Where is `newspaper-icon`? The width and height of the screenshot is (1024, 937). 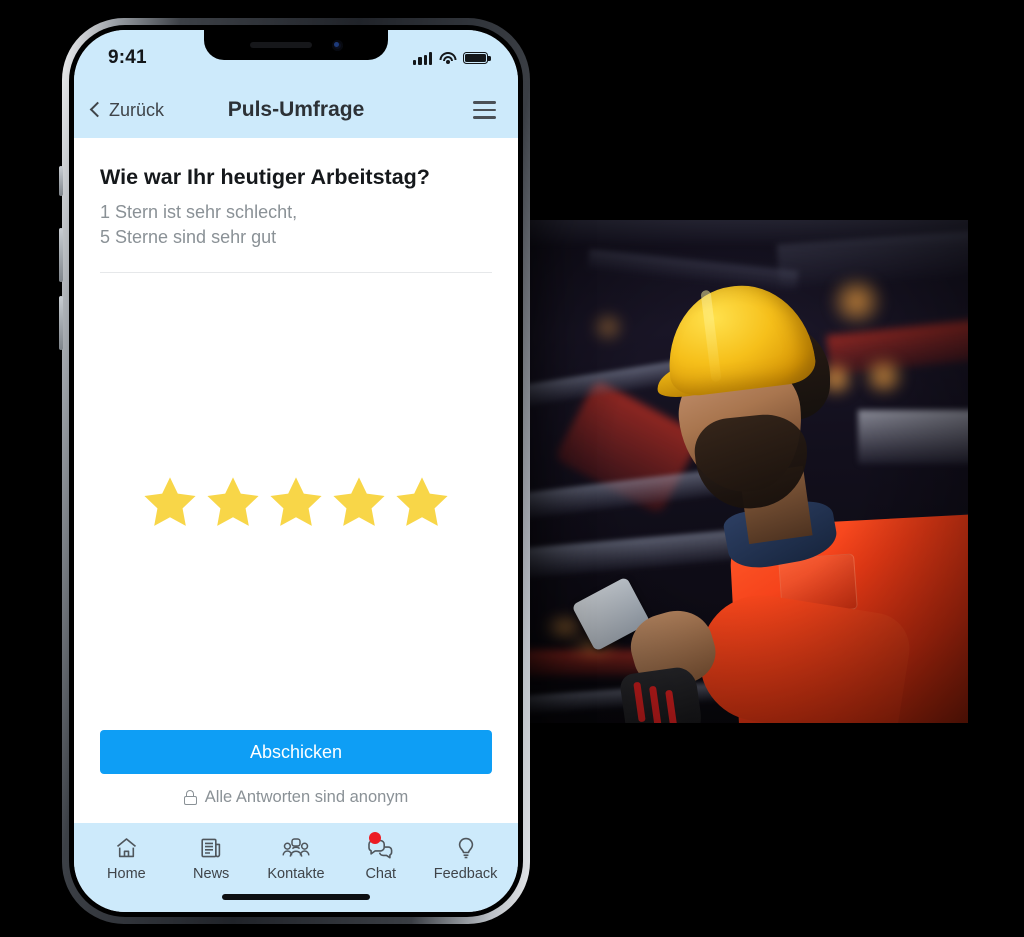 newspaper-icon is located at coordinates (211, 847).